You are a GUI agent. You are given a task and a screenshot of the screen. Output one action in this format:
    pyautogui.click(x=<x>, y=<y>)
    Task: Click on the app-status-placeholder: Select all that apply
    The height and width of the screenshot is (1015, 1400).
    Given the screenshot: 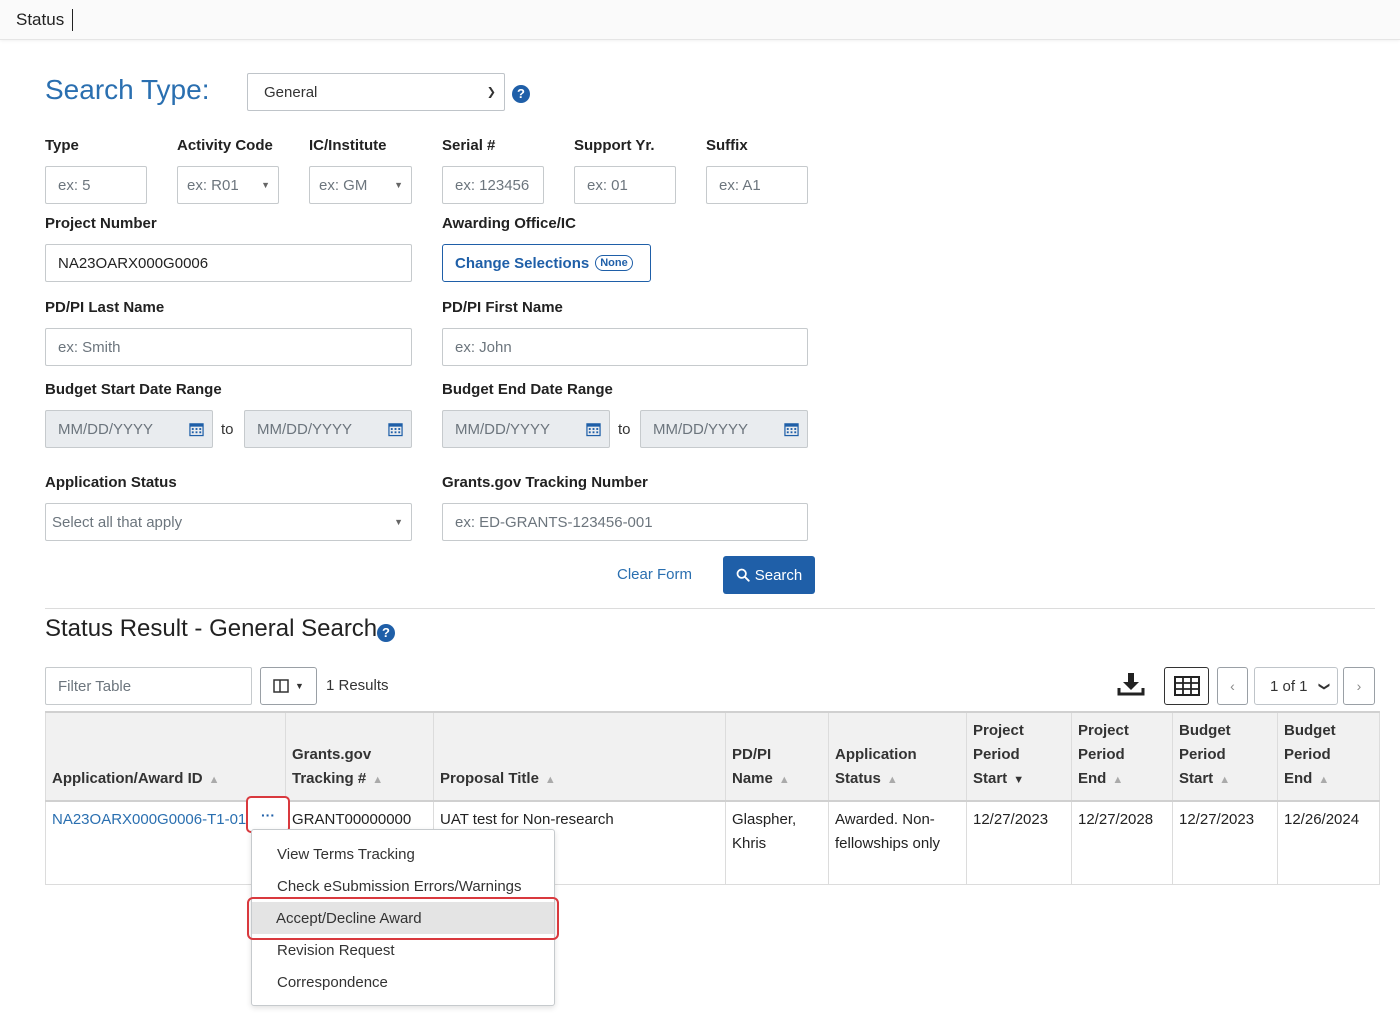 What is the action you would take?
    pyautogui.click(x=117, y=522)
    